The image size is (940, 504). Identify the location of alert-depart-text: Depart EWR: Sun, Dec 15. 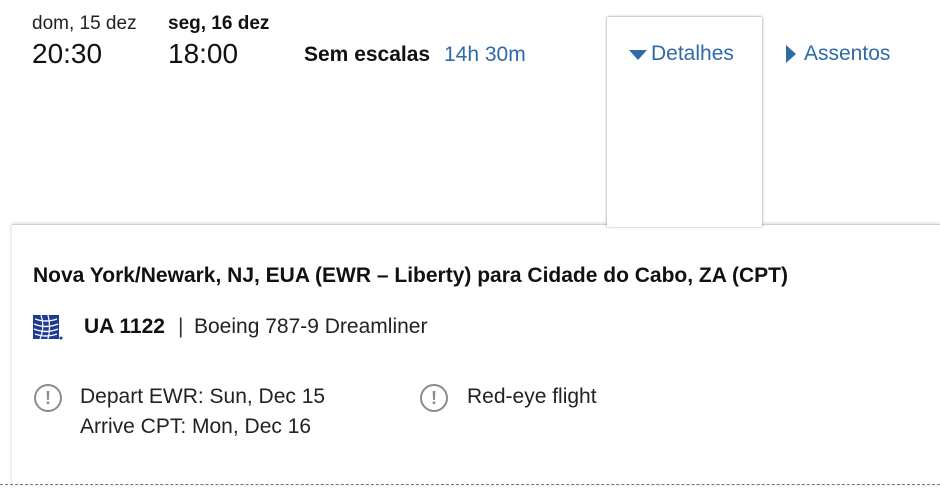
(203, 396).